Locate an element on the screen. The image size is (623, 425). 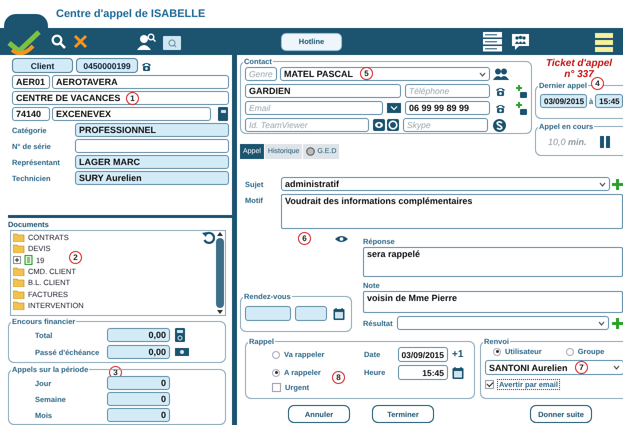
dropdown-button-icon is located at coordinates (394, 108).